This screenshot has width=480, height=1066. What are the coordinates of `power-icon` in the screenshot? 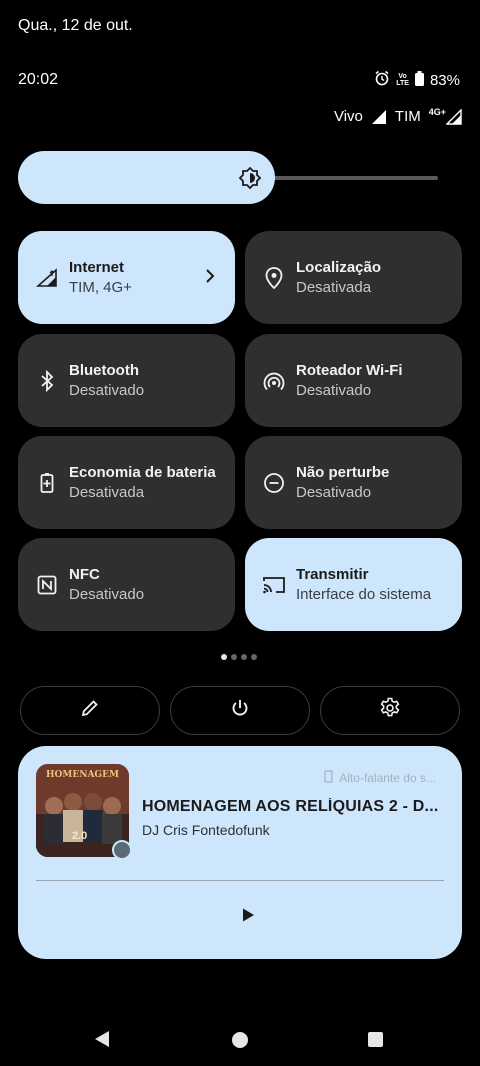 It's located at (240, 710).